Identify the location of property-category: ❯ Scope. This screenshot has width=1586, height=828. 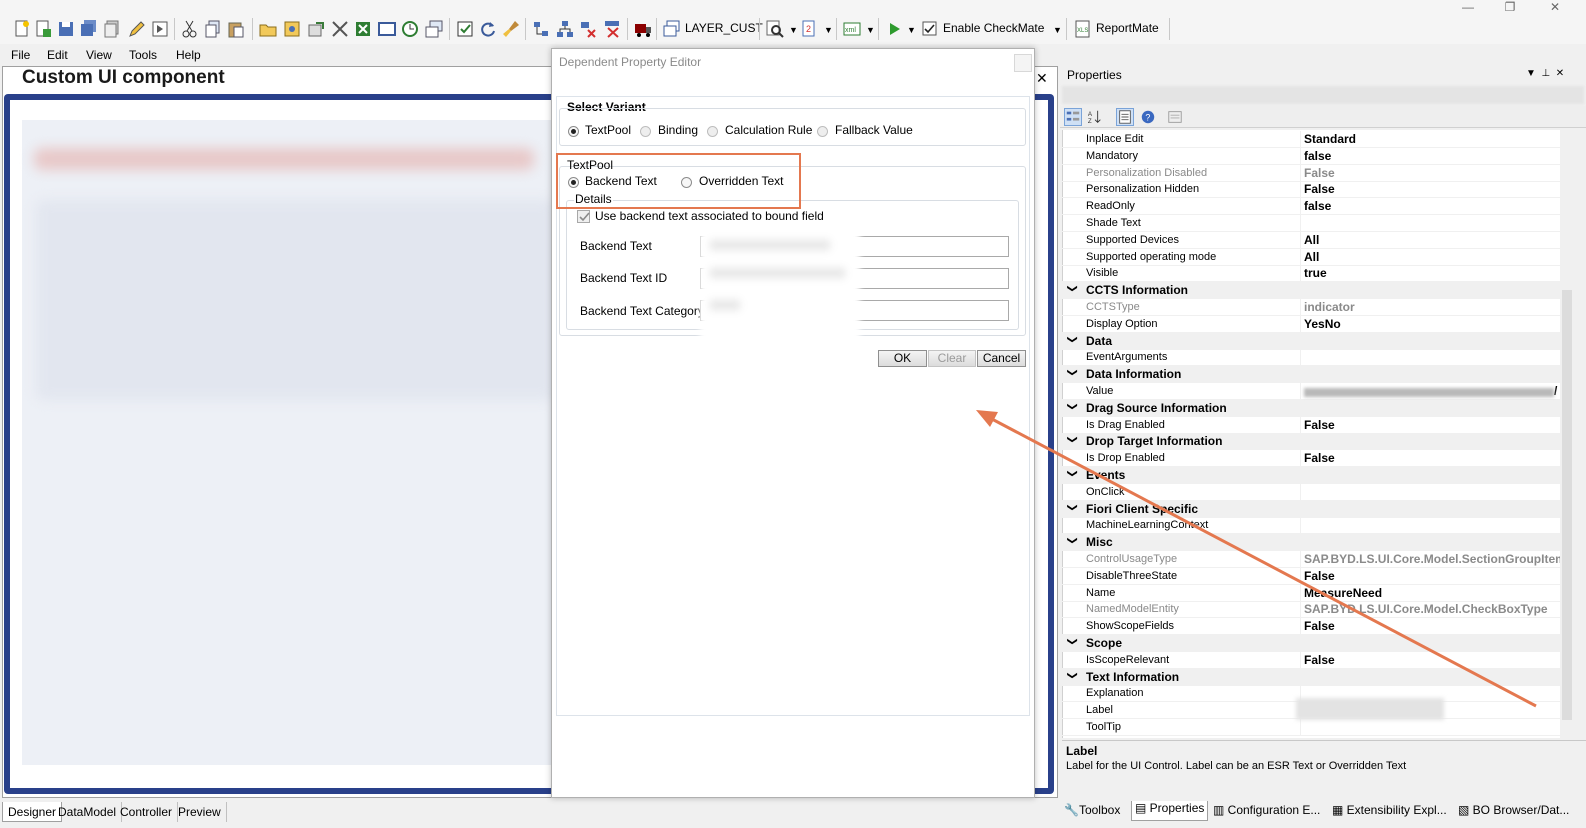
(1311, 643).